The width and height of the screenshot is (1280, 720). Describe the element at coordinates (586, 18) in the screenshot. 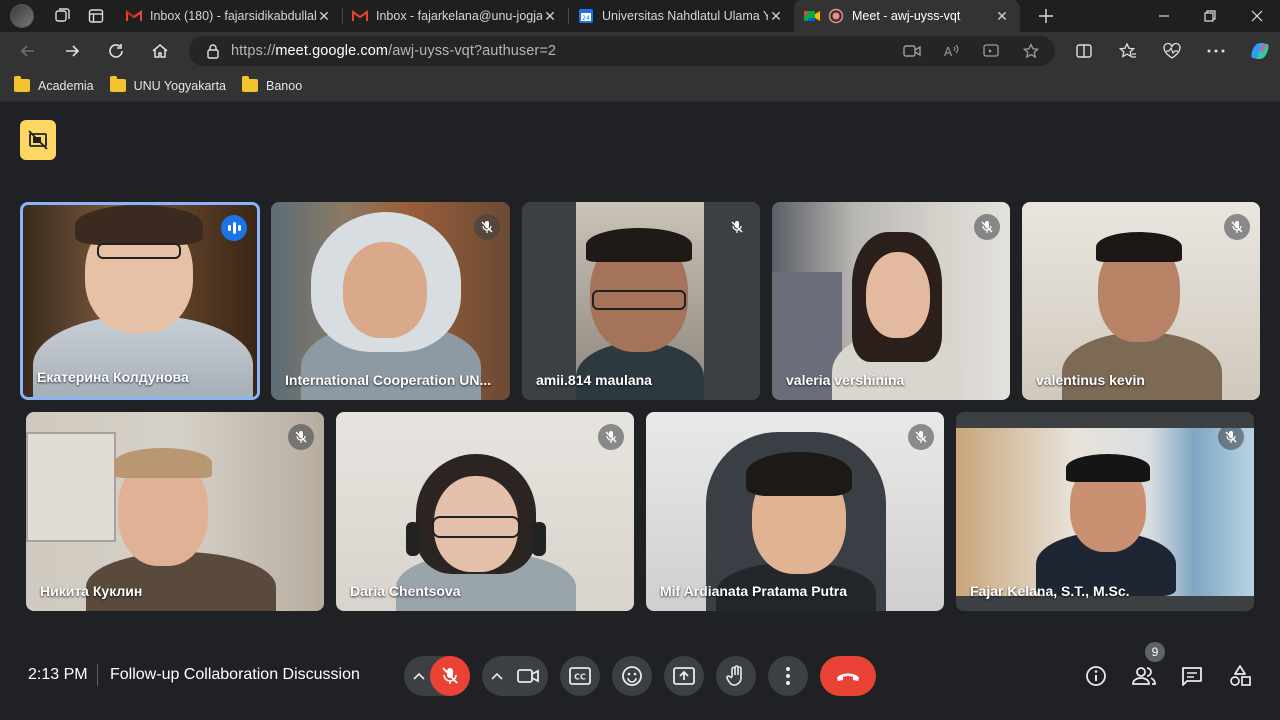

I see `svg-text: 24` at that location.